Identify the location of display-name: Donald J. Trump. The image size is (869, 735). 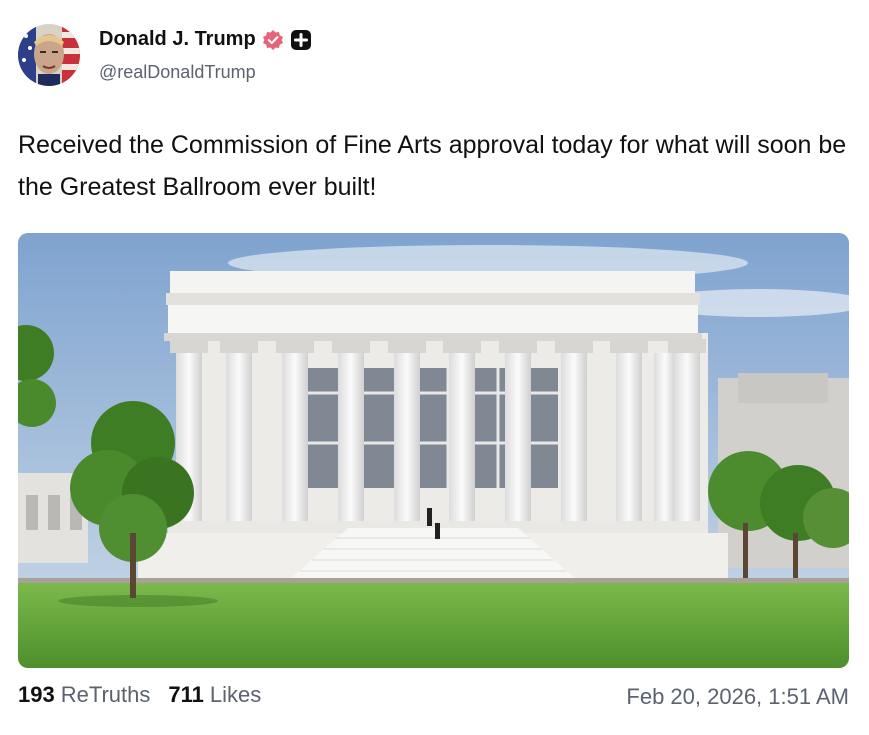
(177, 39).